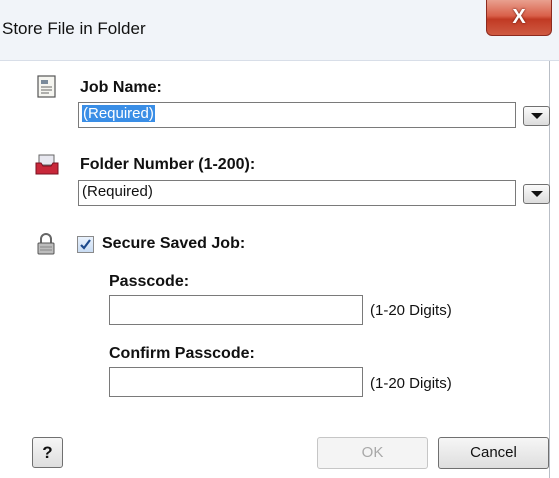  Describe the element at coordinates (411, 310) in the screenshot. I see `passcode-hint: (1-20 Digits)` at that location.